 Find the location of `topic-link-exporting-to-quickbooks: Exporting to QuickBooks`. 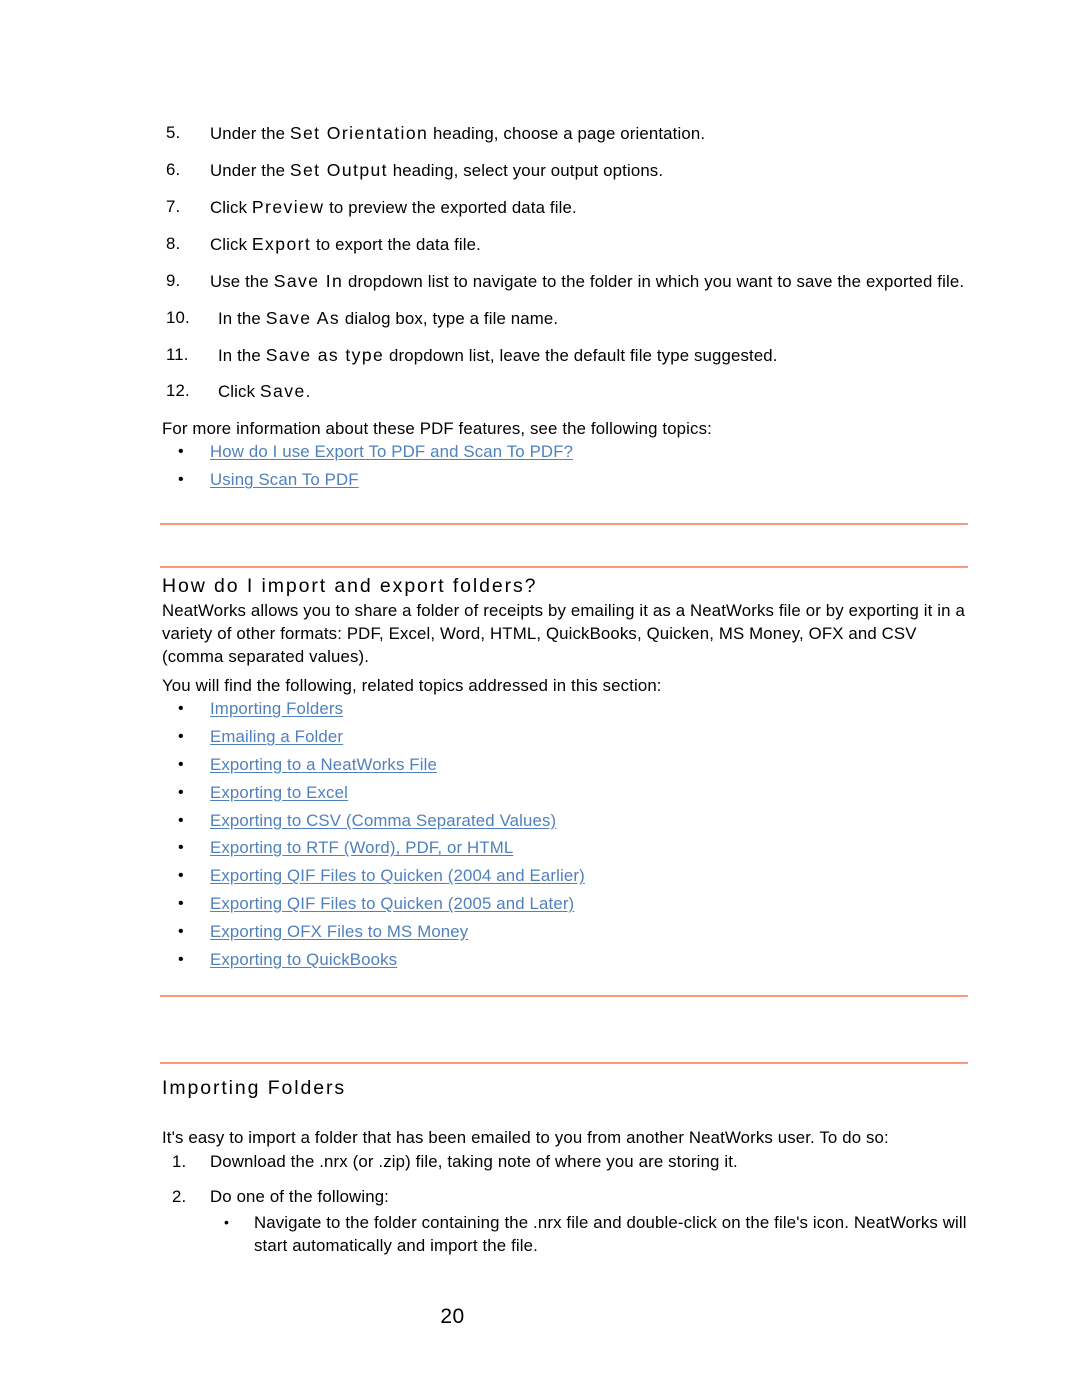

topic-link-exporting-to-quickbooks: Exporting to QuickBooks is located at coordinates (303, 959).